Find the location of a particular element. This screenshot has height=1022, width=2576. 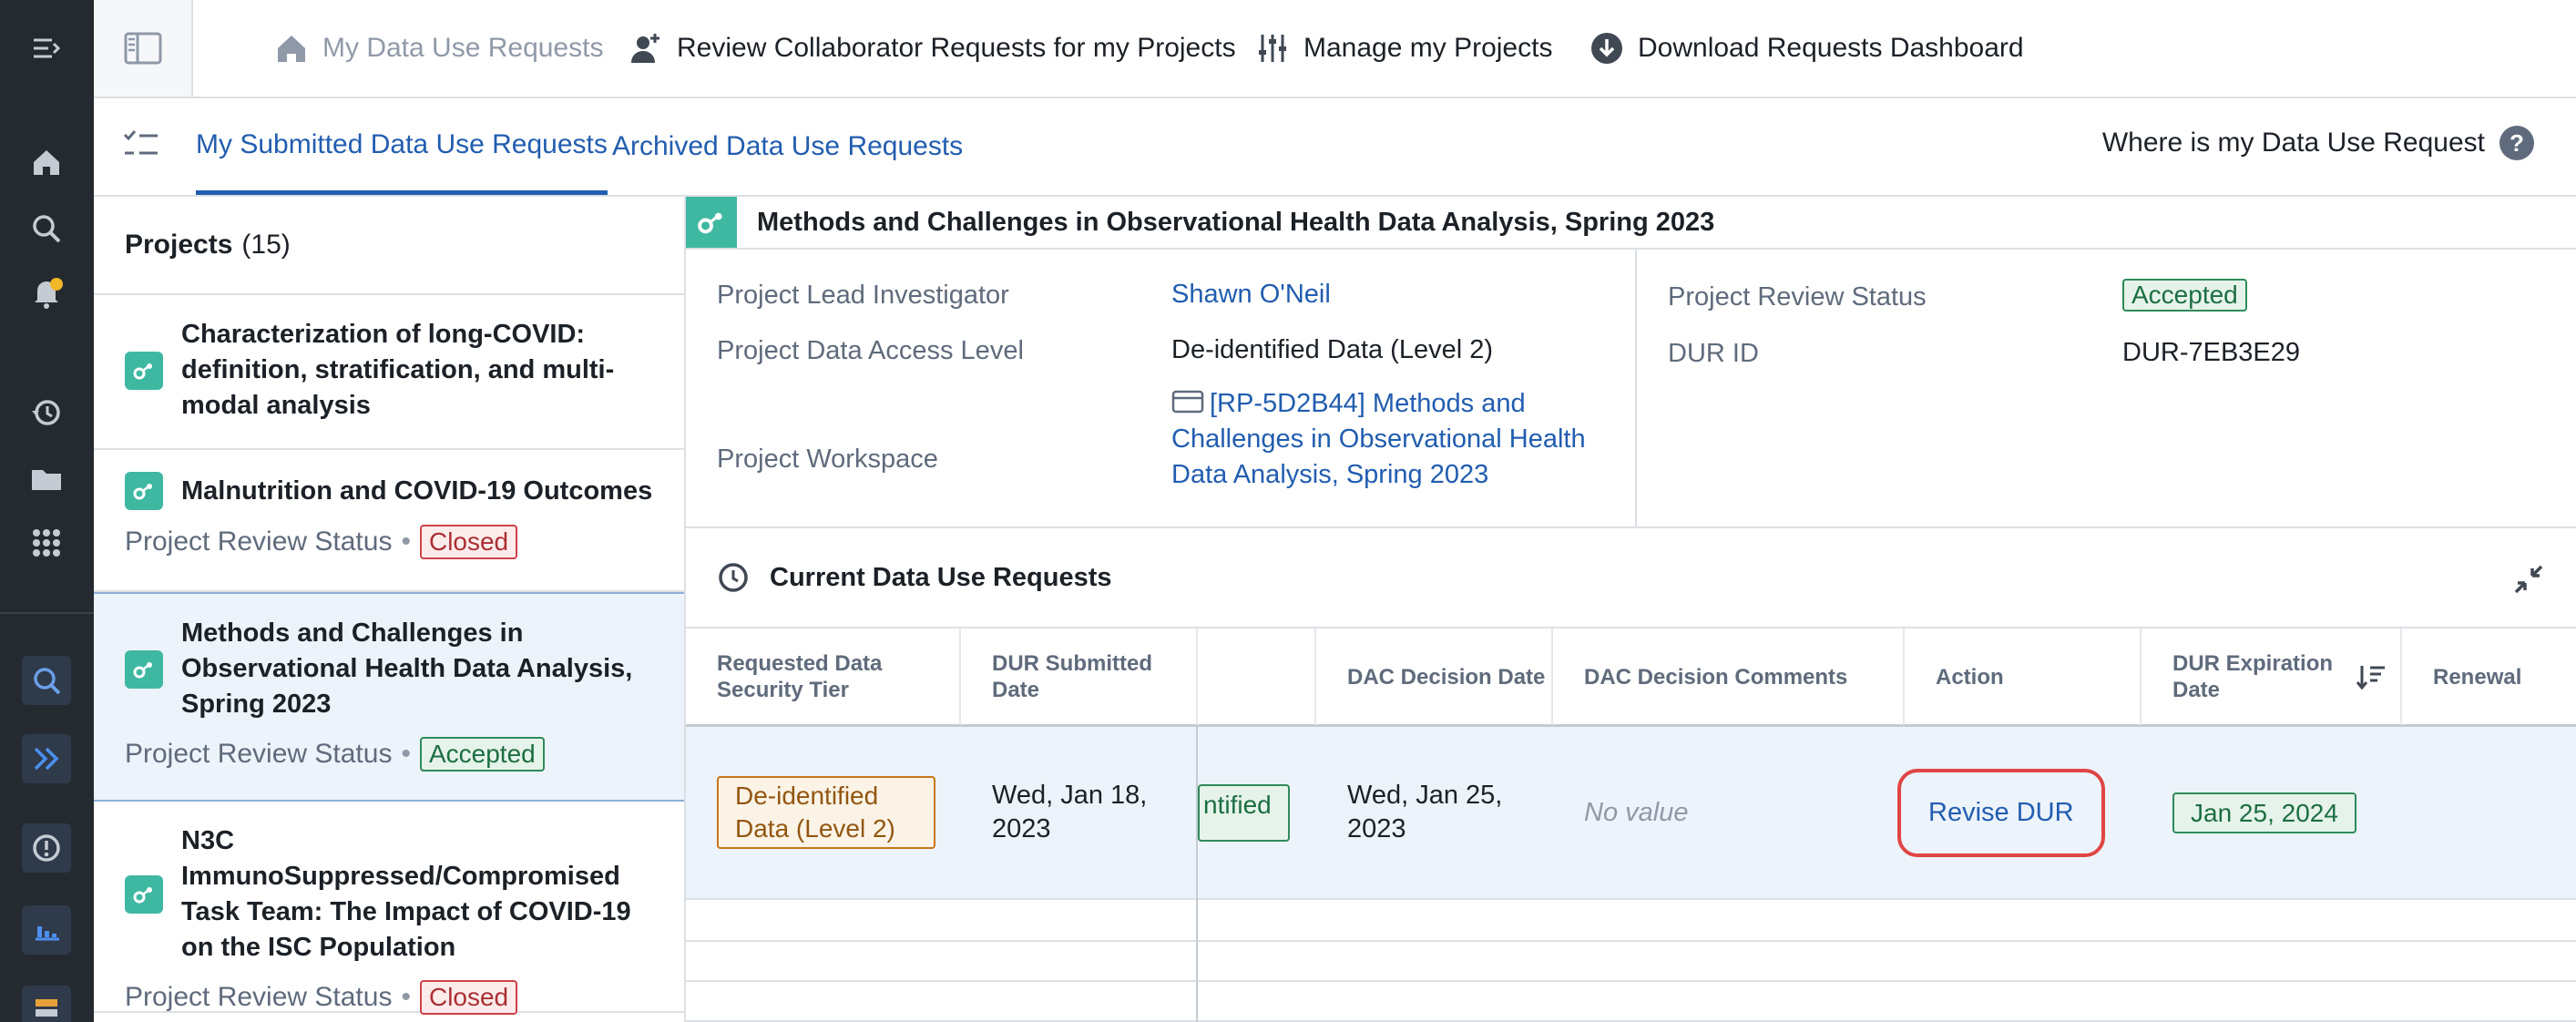

nav-download-requests-dashboard: Download Requests Dashboard is located at coordinates (1806, 49).